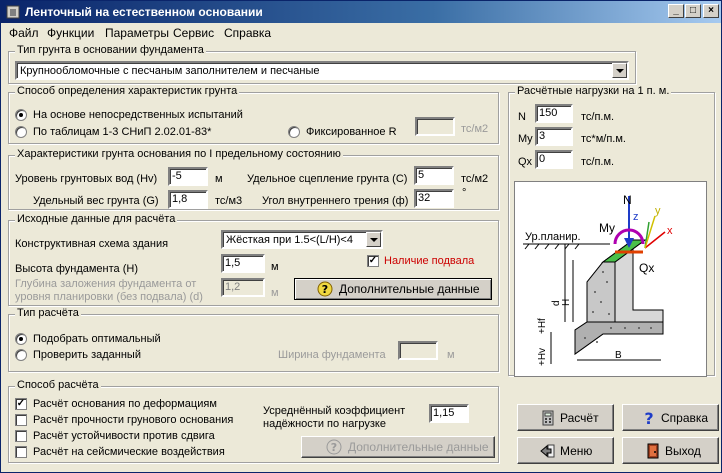 The width and height of the screenshot is (722, 473). Describe the element at coordinates (693, 11) in the screenshot. I see `maximize-button: □` at that location.